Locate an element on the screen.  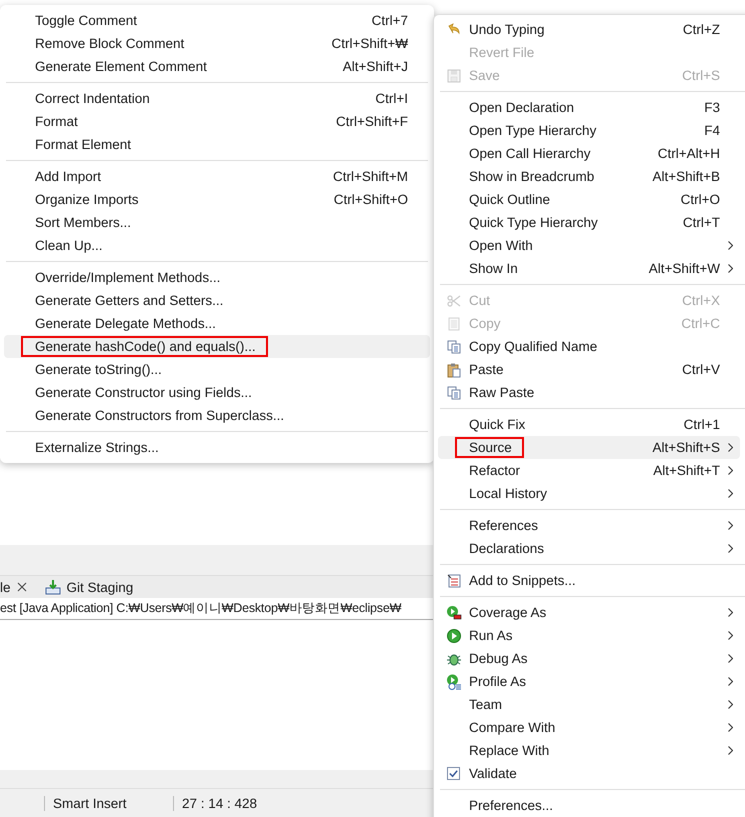
shortcut-label: Ctrl+Shift+₩ is located at coordinates (369, 43).